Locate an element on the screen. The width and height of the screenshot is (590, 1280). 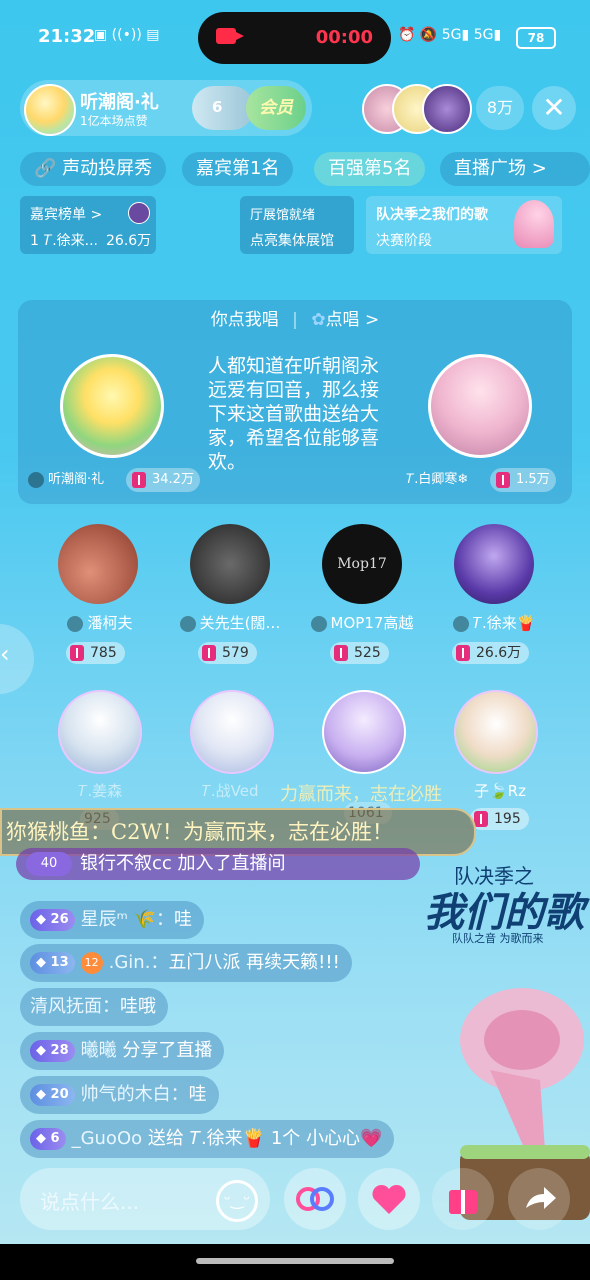
chat-username: 帅气的木白： is located at coordinates (134, 1094).